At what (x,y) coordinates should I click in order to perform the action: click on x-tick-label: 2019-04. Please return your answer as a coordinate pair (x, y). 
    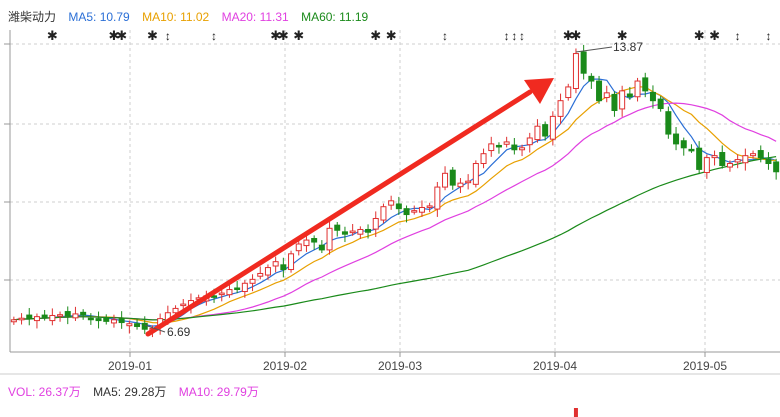
    Looking at the image, I should click on (555, 366).